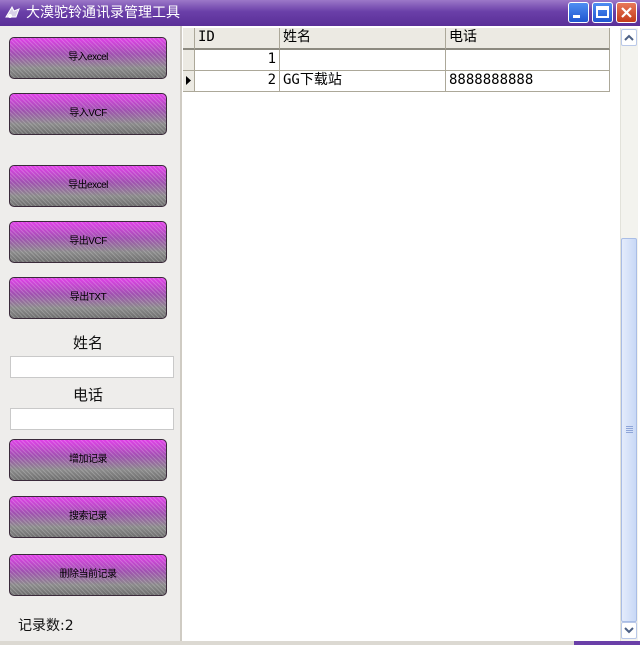  I want to click on column-header-name: 姓名, so click(363, 39).